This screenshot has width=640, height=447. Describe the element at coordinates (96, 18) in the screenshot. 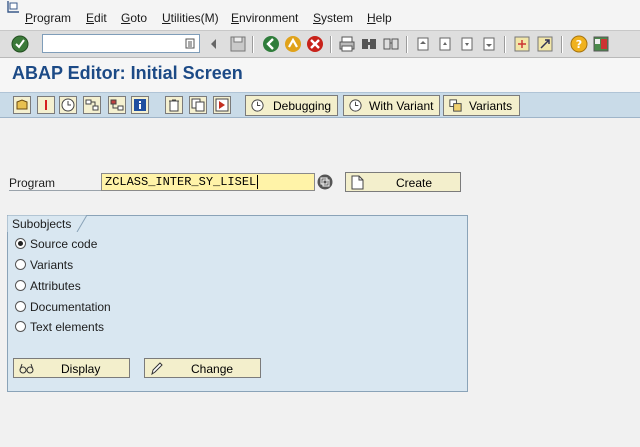

I see `menu-edit: Edit` at that location.